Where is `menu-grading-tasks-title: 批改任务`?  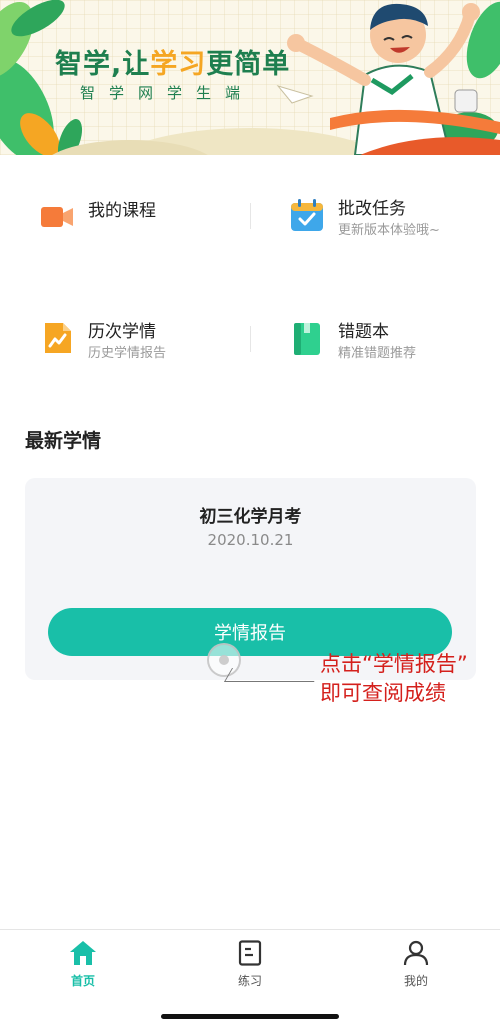 menu-grading-tasks-title: 批改任务 is located at coordinates (372, 209).